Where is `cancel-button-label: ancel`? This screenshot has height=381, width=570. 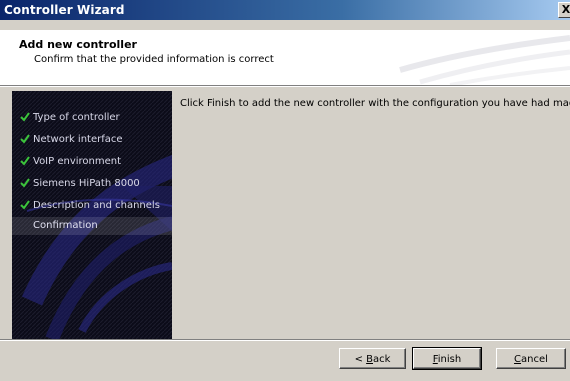
cancel-button-label: ancel is located at coordinates (534, 359).